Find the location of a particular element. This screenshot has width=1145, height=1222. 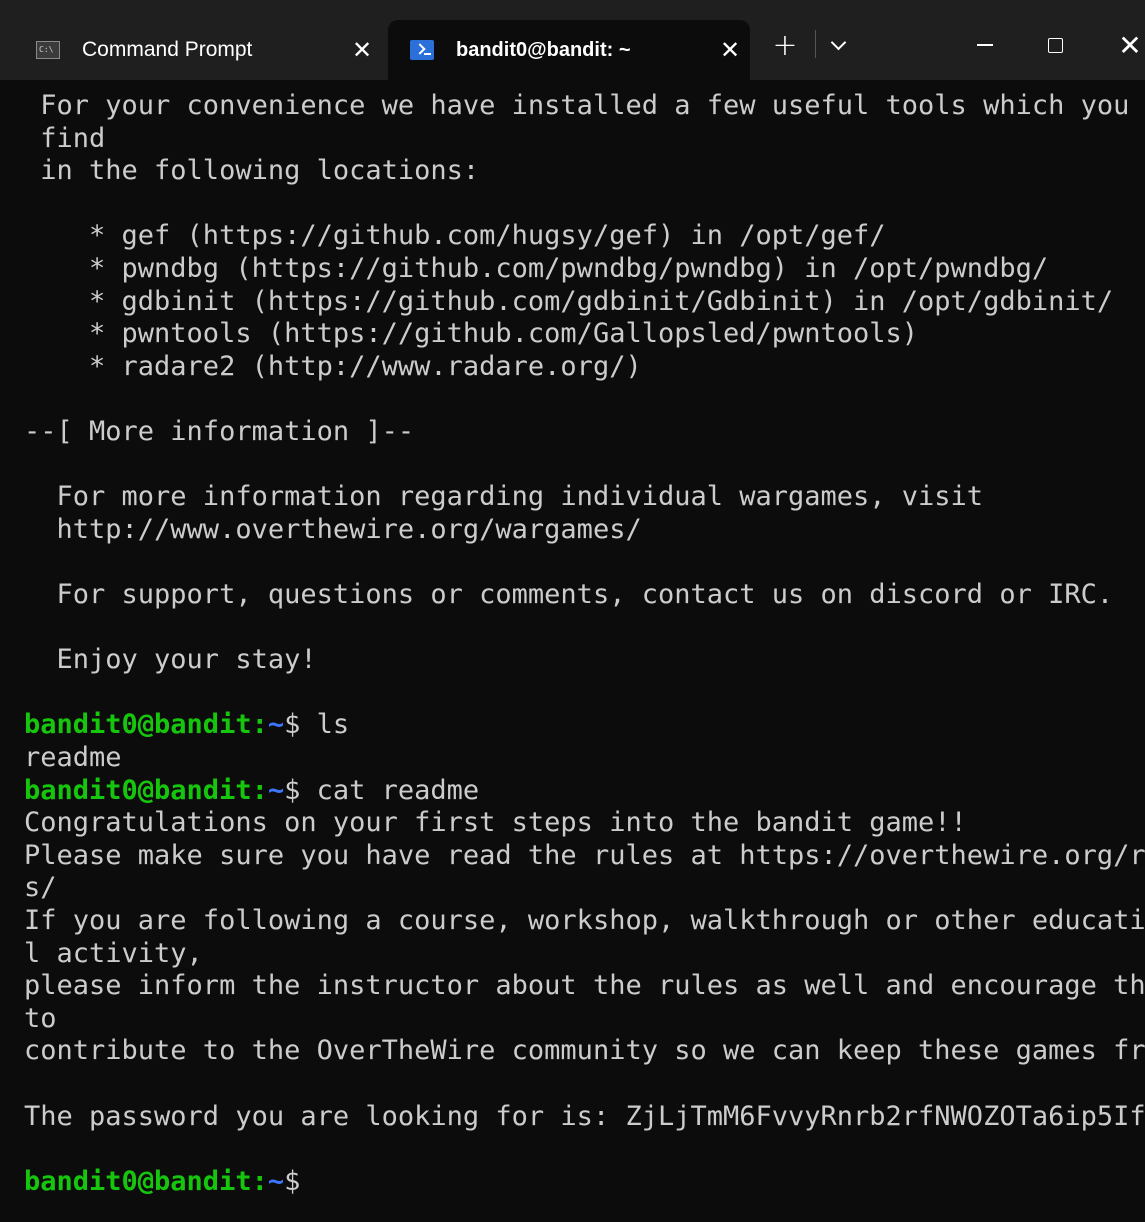

terminal-line: readme is located at coordinates (73, 757).